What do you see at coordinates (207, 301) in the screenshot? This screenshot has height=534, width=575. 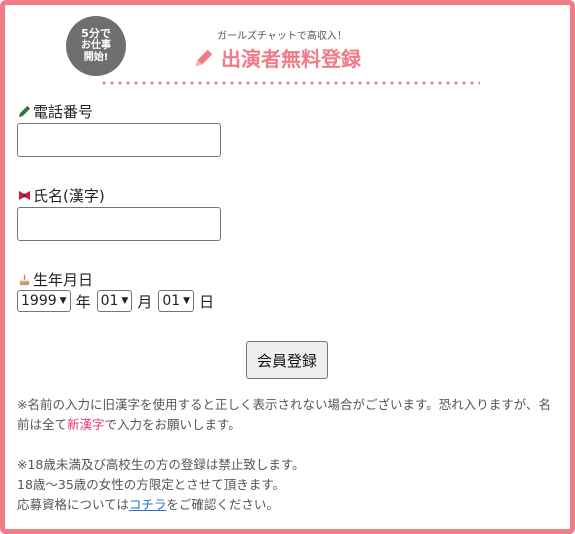 I see `day-unit: 日` at bounding box center [207, 301].